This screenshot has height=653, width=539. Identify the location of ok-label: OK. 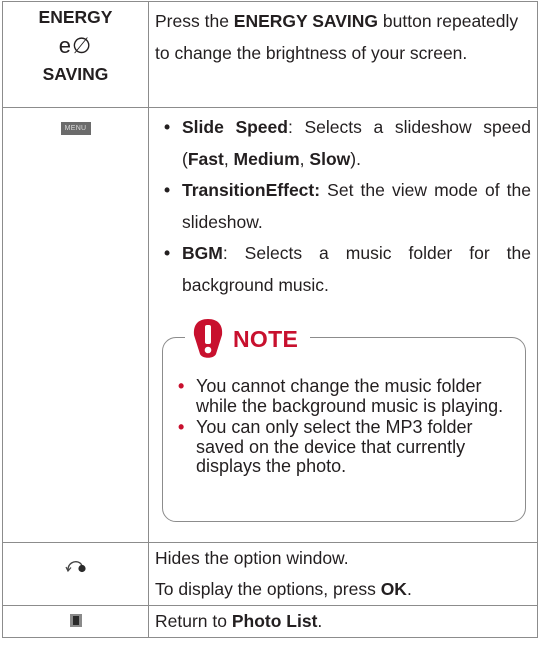
(393, 589).